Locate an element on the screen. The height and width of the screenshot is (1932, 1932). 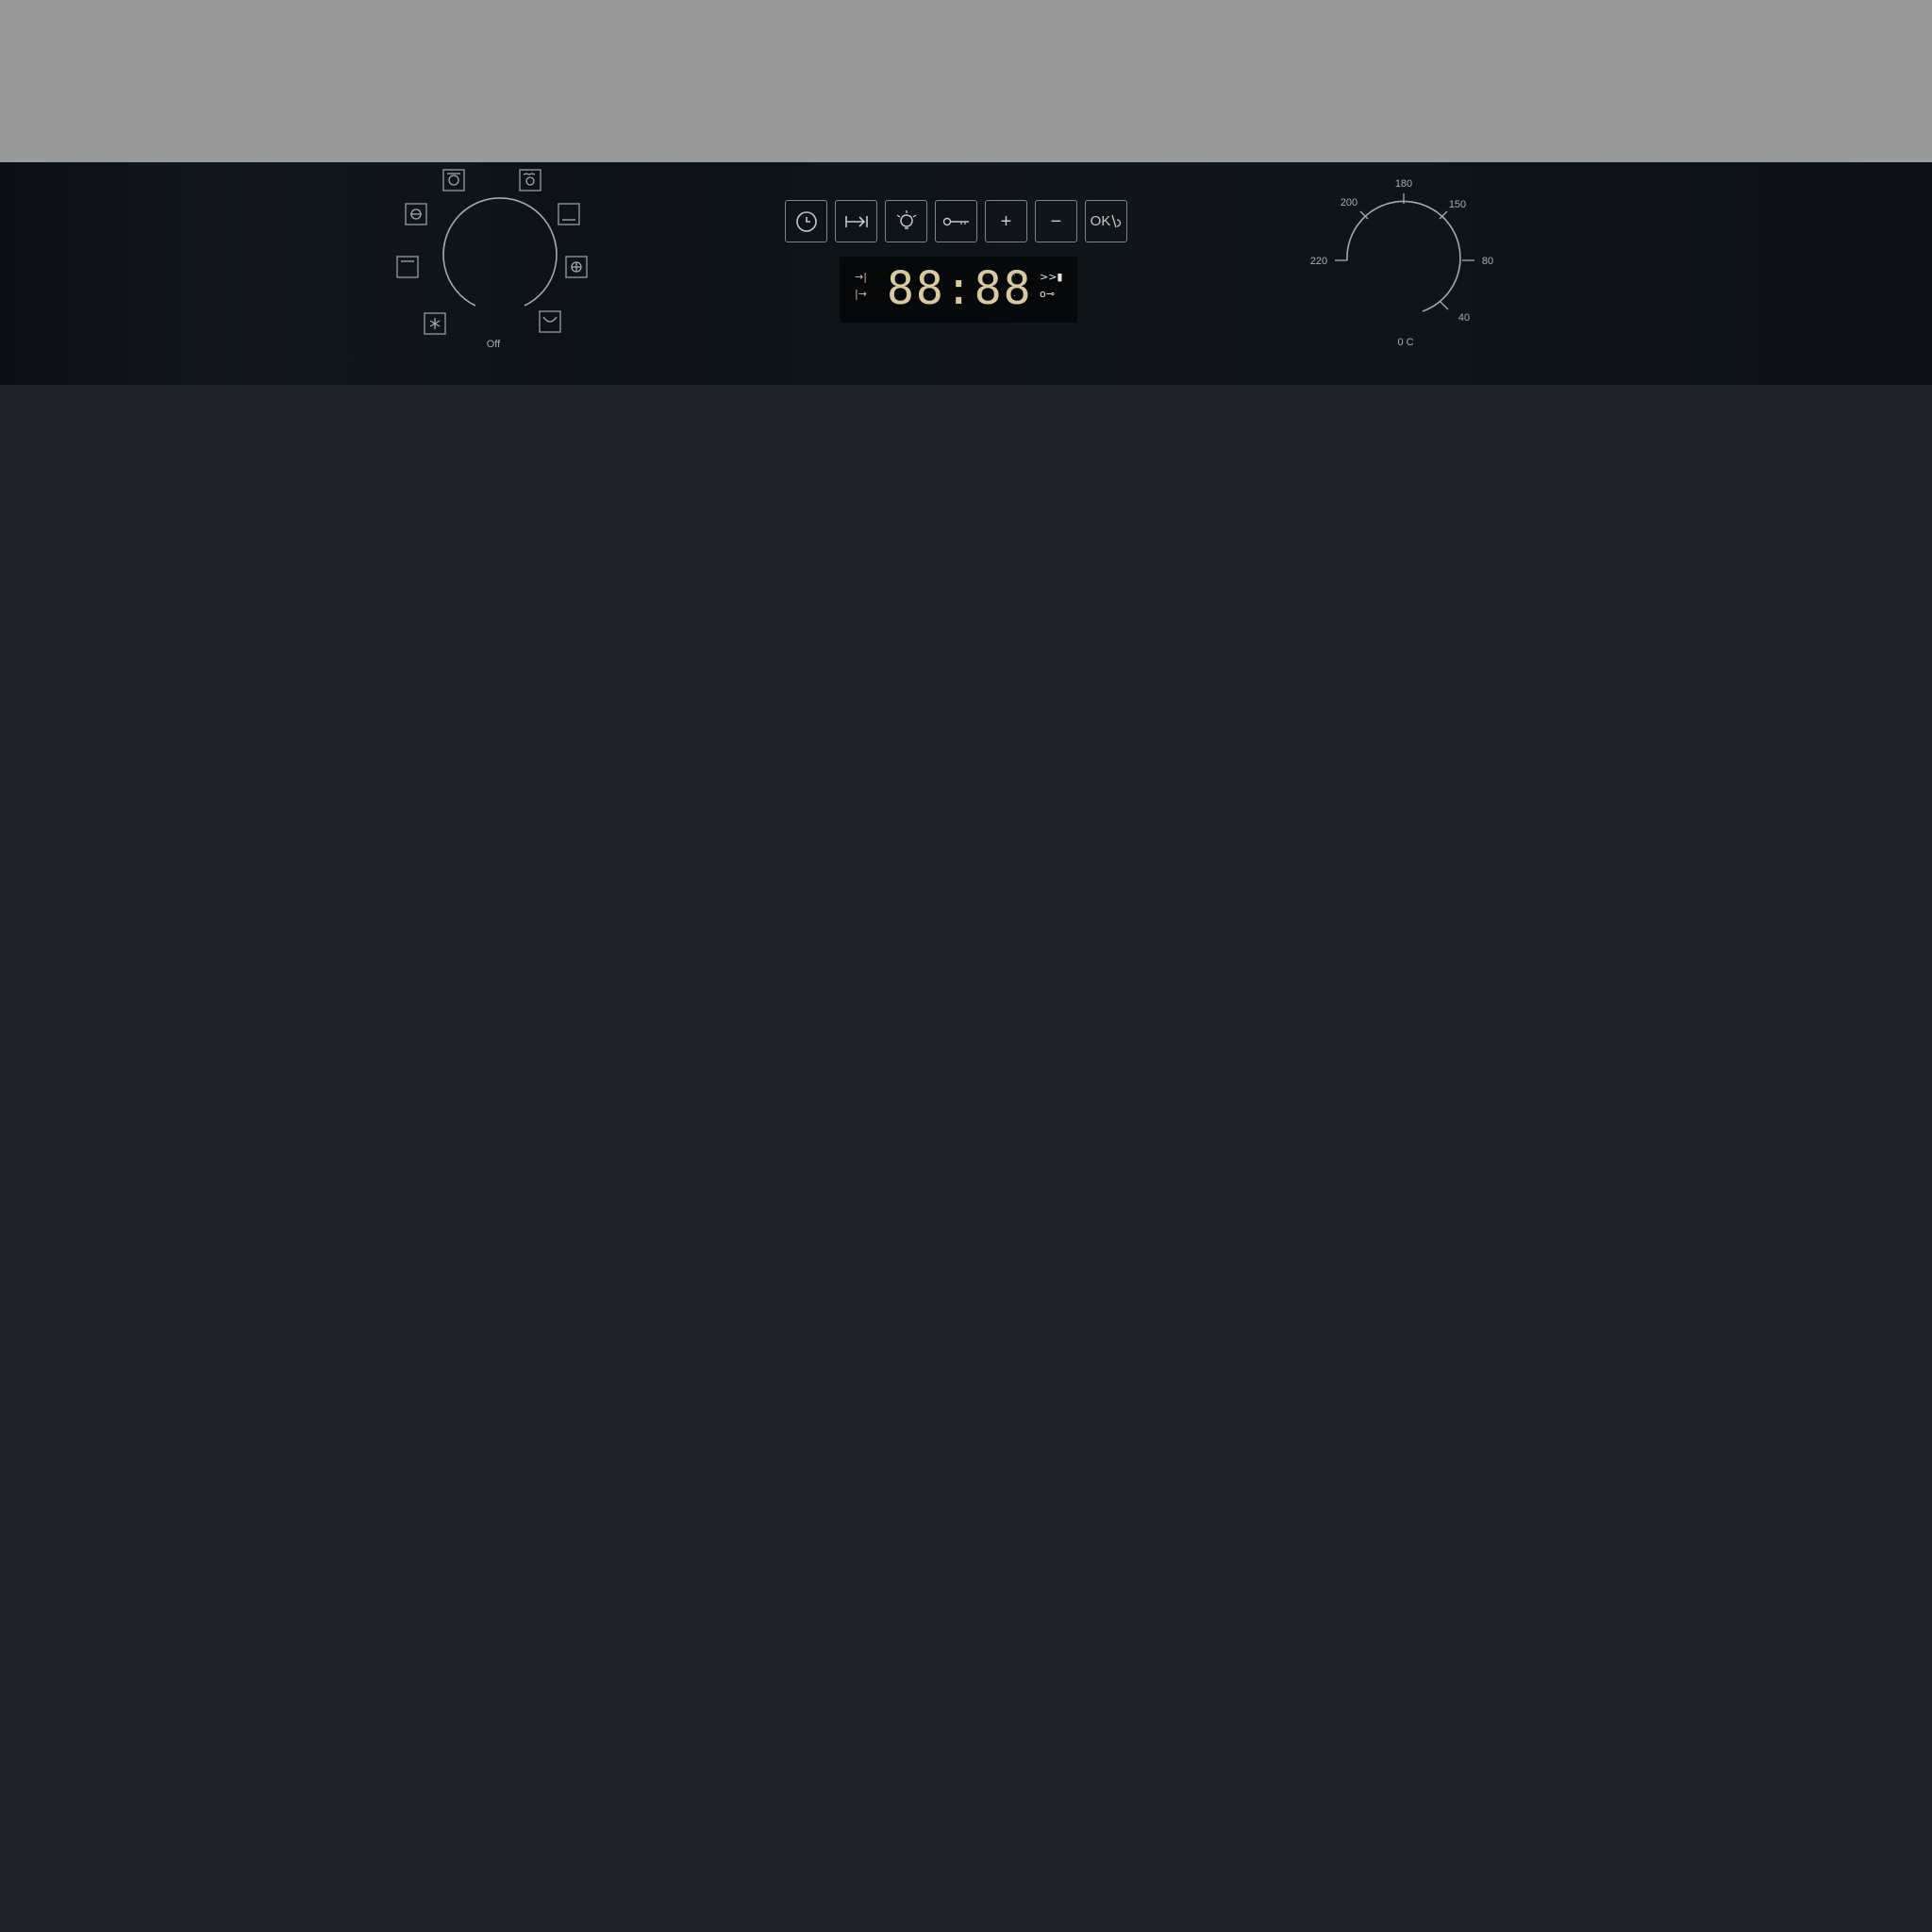
temp-scale-label: 220 is located at coordinates (1319, 261).